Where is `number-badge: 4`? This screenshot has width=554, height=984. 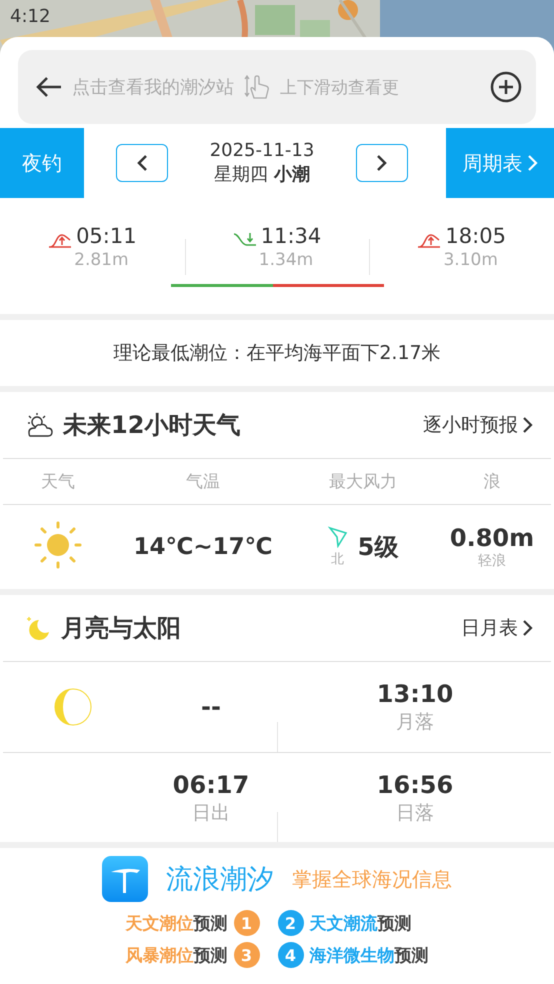 number-badge: 4 is located at coordinates (291, 955).